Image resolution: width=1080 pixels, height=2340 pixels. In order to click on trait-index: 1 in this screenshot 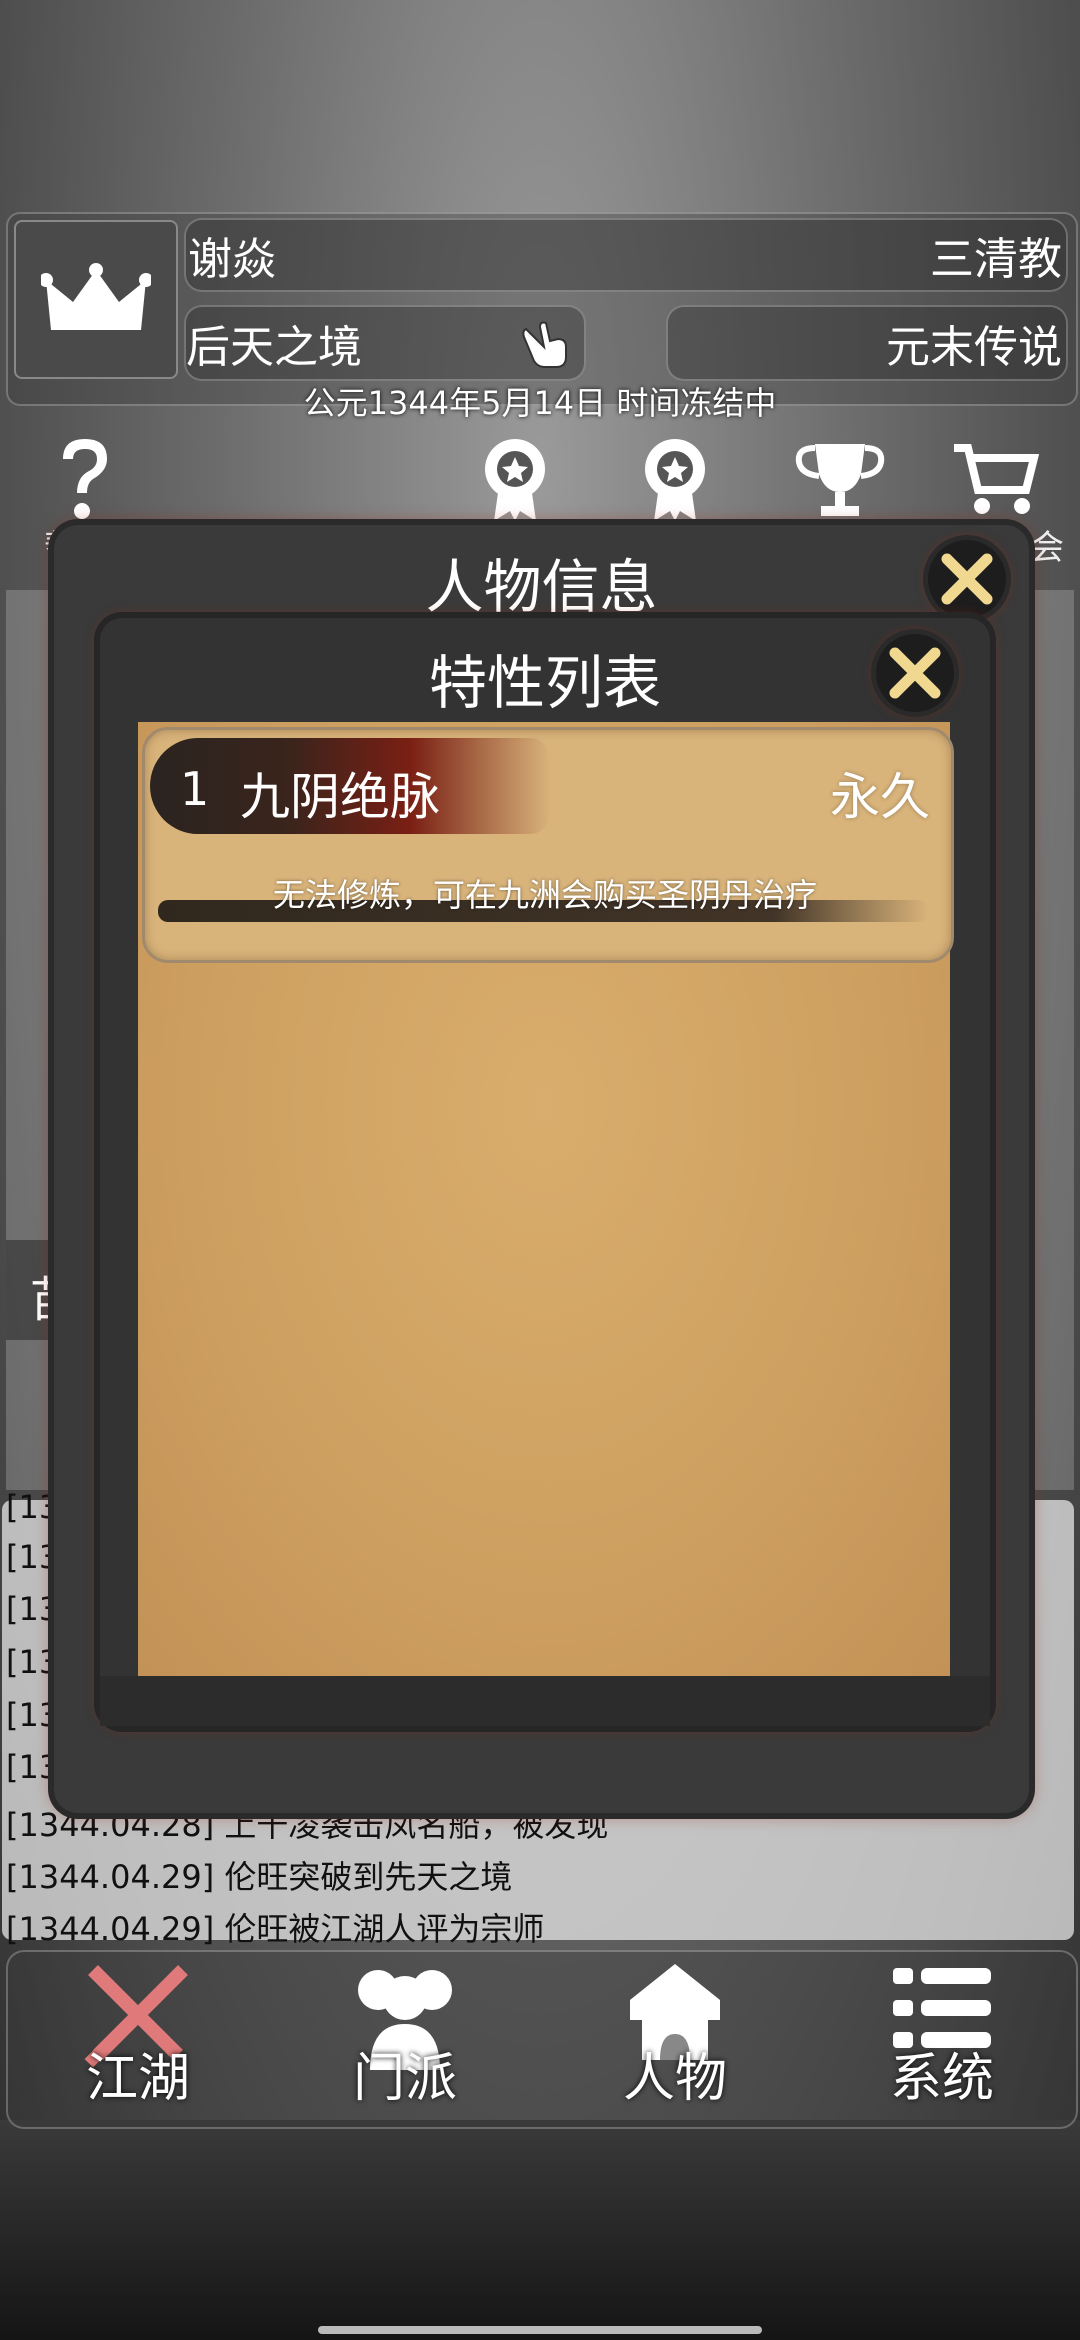, I will do `click(195, 789)`.